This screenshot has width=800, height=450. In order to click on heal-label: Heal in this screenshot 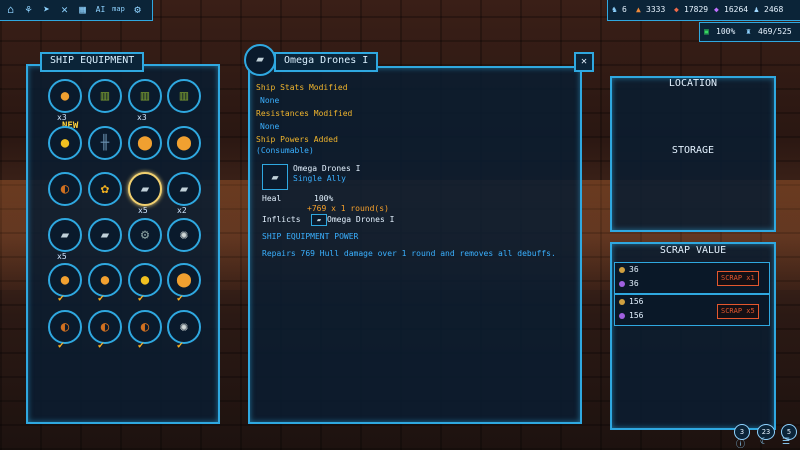, I will do `click(272, 198)`.